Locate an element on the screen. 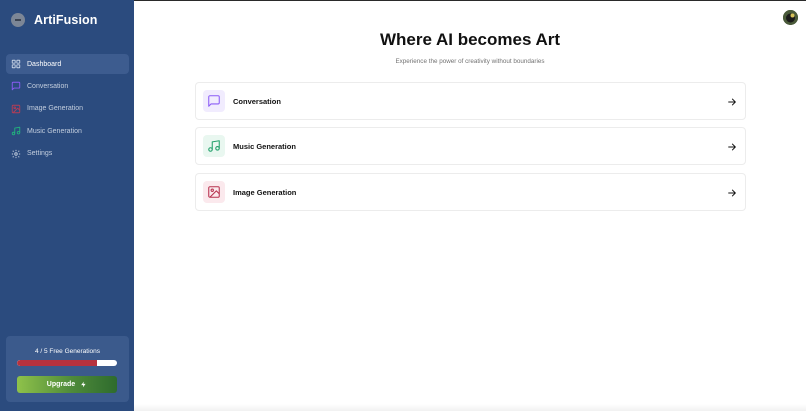 This screenshot has height=411, width=806. sidebar-item-image-generation: Image Generation is located at coordinates (67, 109).